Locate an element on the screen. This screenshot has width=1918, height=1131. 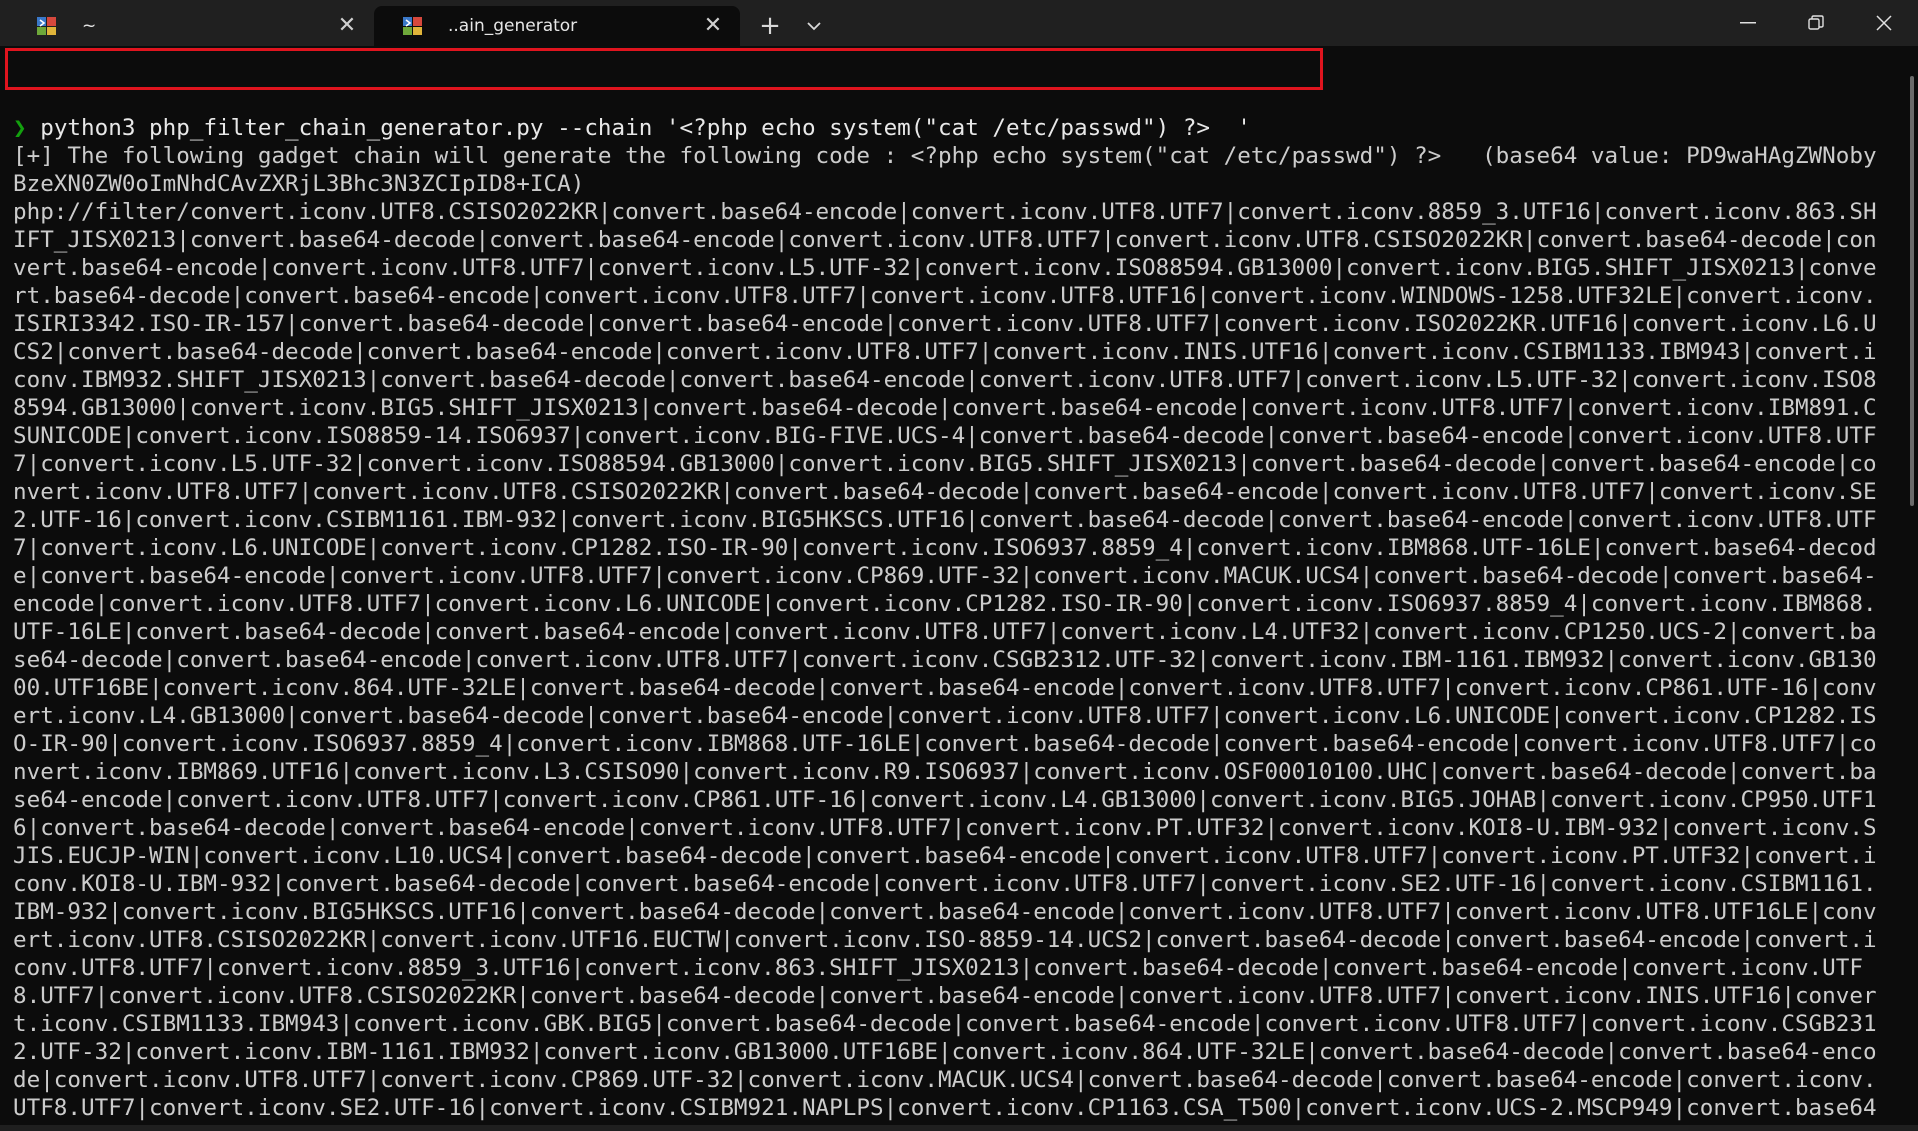
tab-title: ..ain_generator is located at coordinates (513, 26).